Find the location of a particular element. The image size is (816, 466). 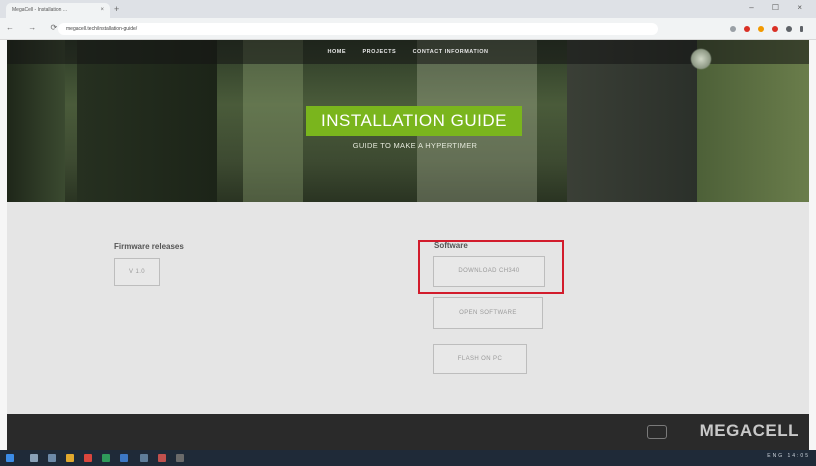

close-tab-icon: × is located at coordinates (102, 10).